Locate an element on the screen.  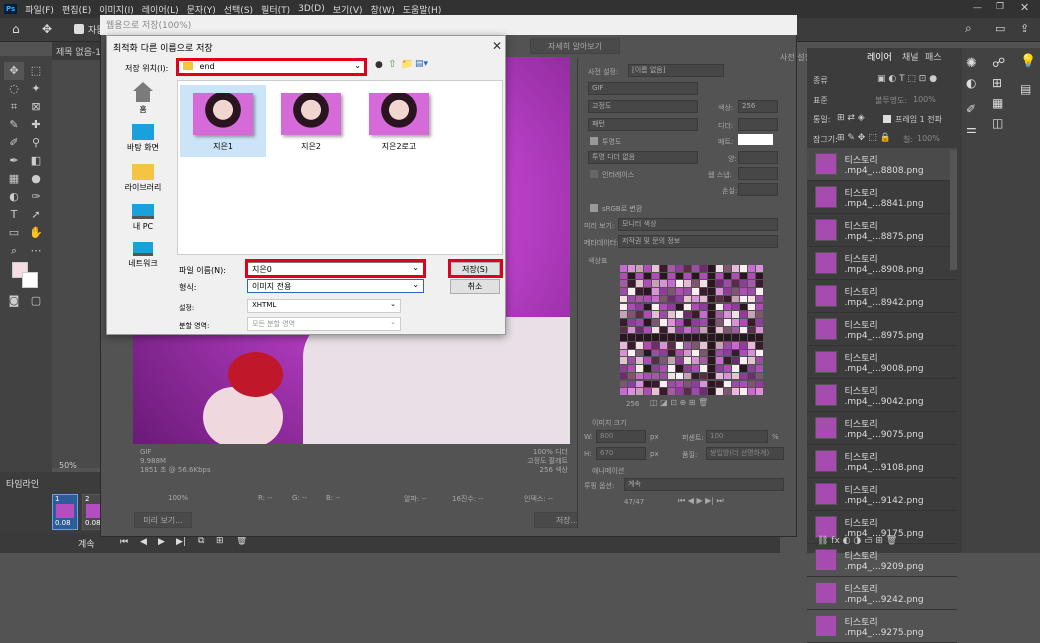
menu-3d: 3D(D) is located at coordinates (311, 9).